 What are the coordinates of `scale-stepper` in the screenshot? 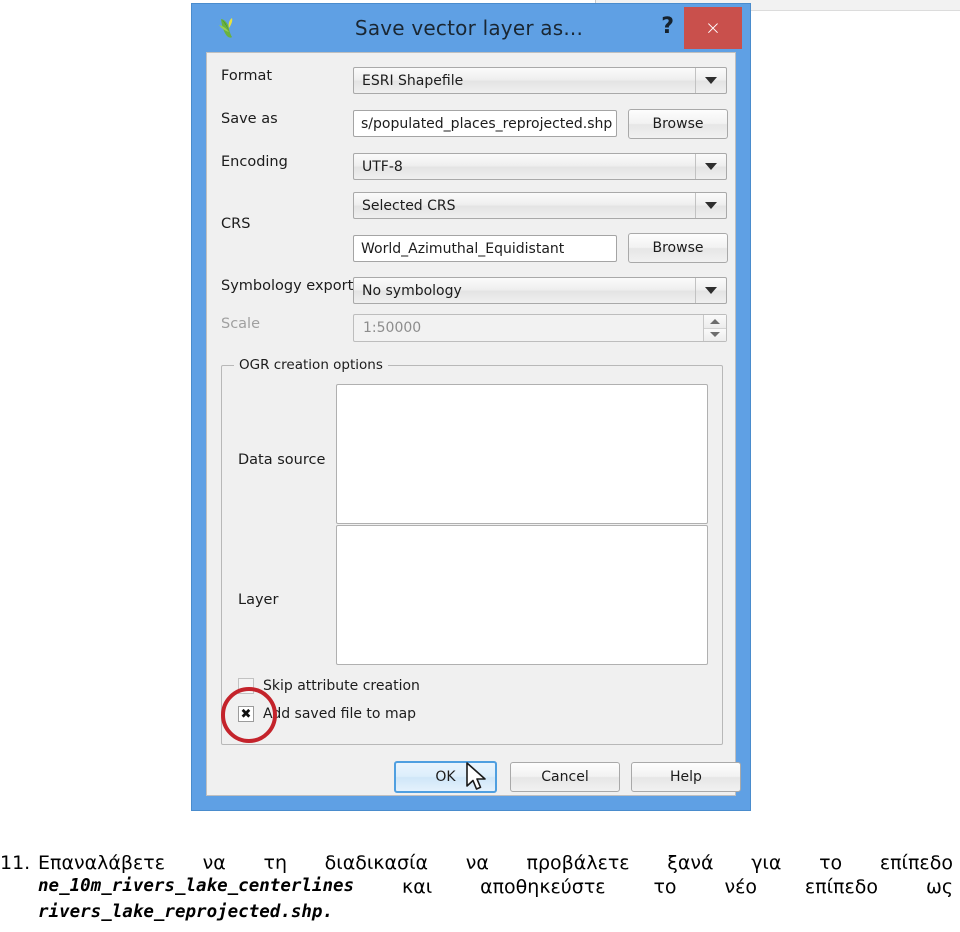 It's located at (714, 328).